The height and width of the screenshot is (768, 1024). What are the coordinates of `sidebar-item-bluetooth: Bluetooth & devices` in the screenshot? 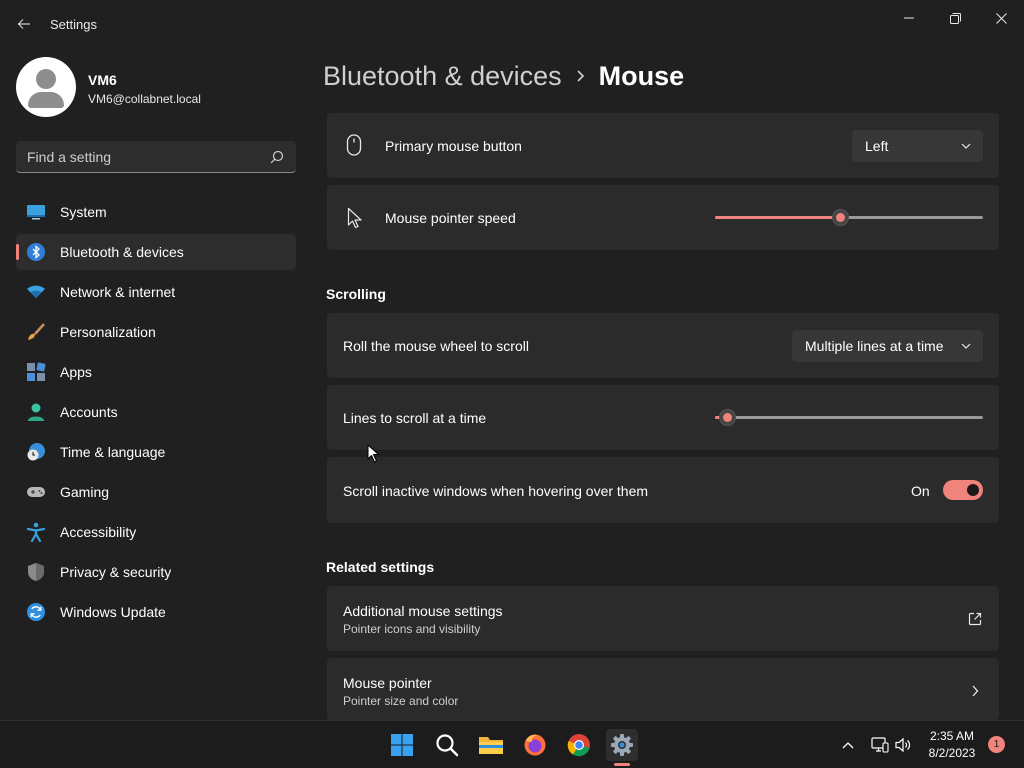 It's located at (156, 252).